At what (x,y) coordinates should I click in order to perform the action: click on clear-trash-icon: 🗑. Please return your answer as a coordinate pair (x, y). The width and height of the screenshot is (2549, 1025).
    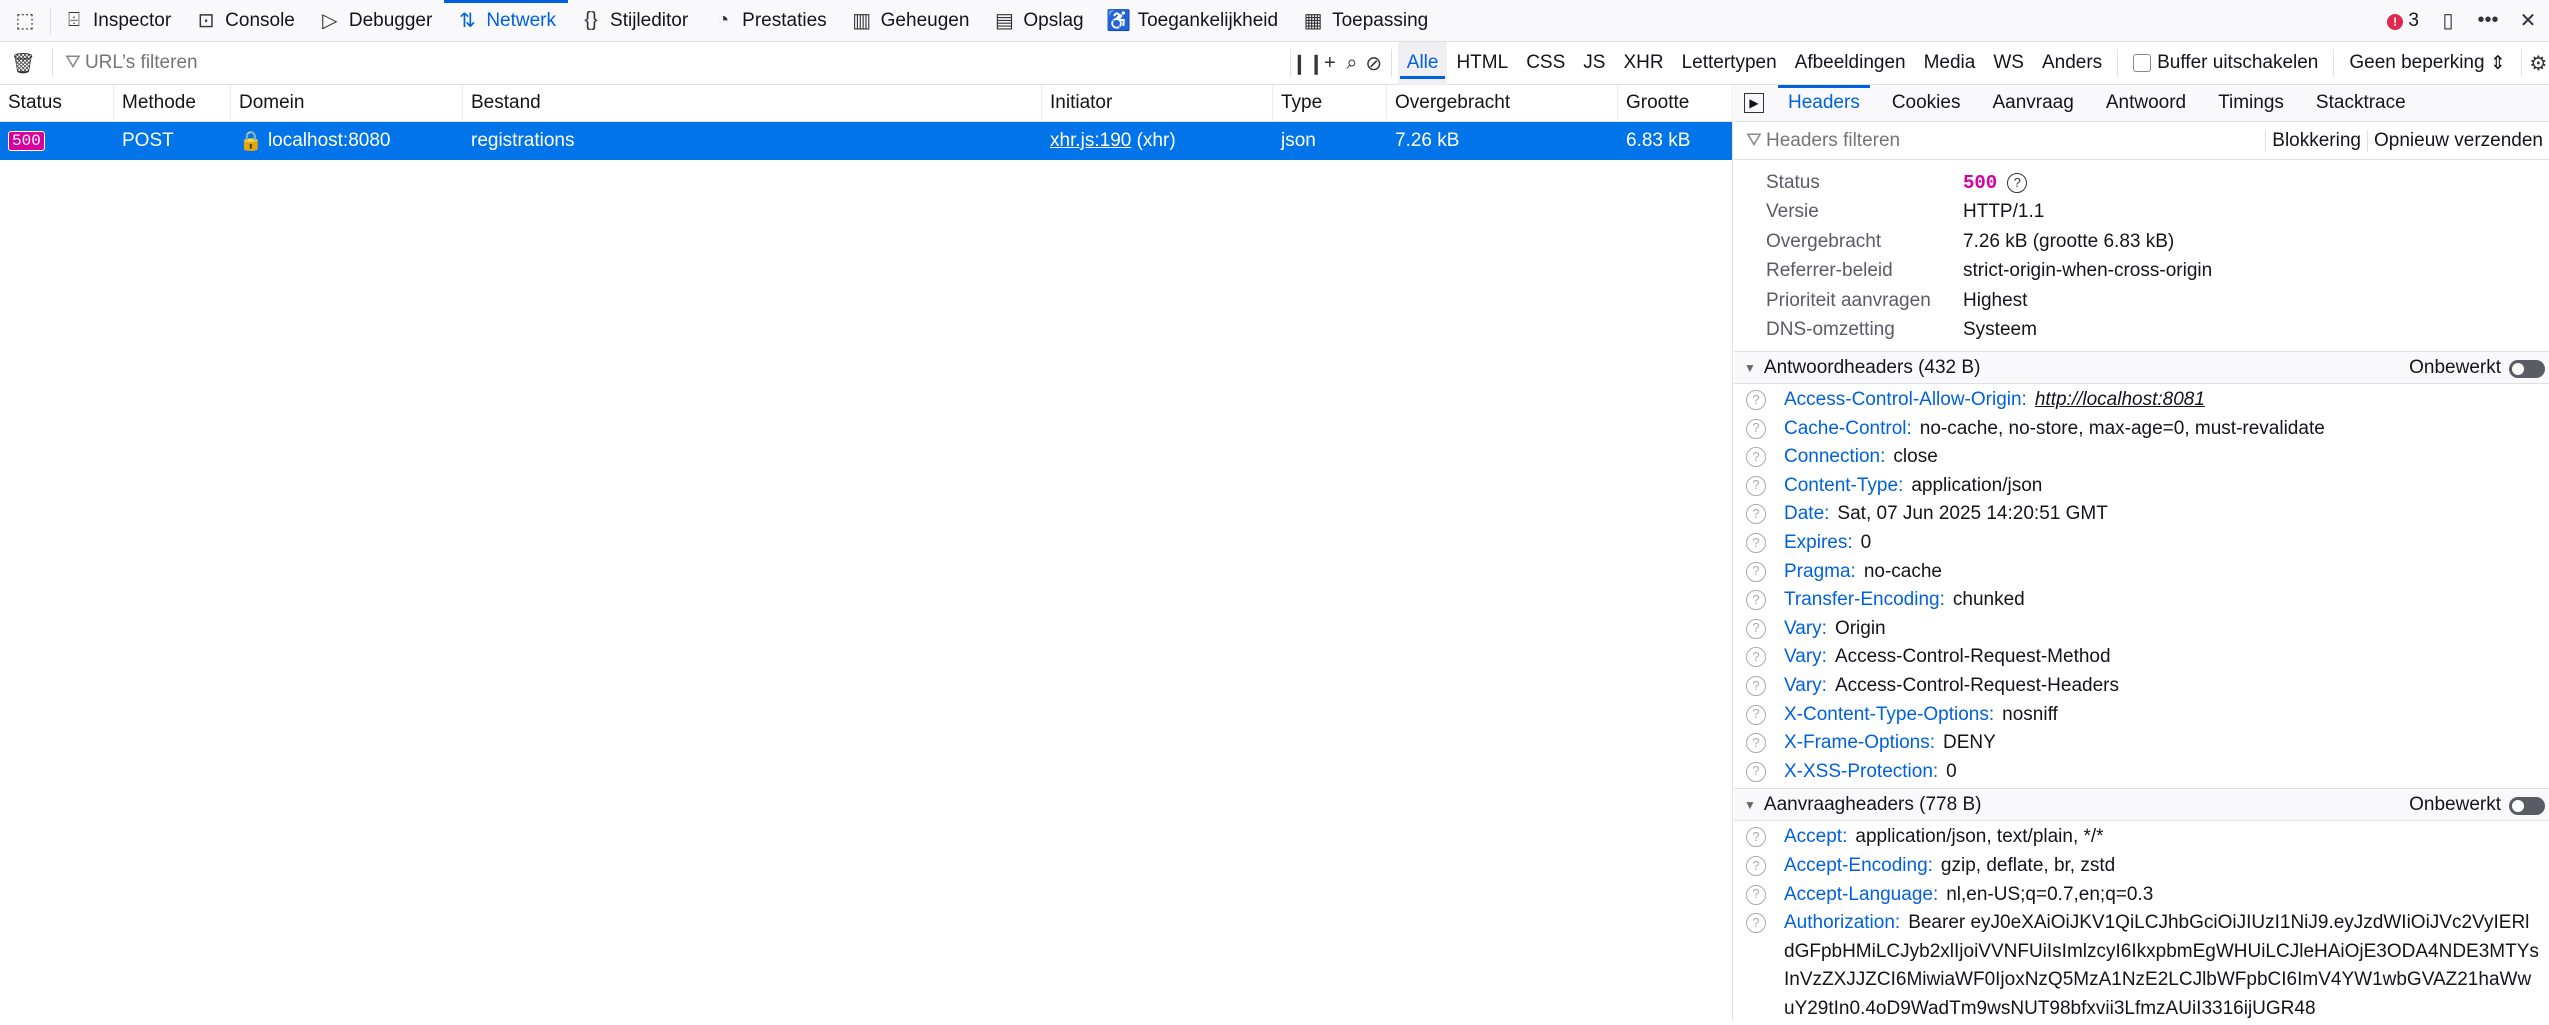
    Looking at the image, I should click on (22, 63).